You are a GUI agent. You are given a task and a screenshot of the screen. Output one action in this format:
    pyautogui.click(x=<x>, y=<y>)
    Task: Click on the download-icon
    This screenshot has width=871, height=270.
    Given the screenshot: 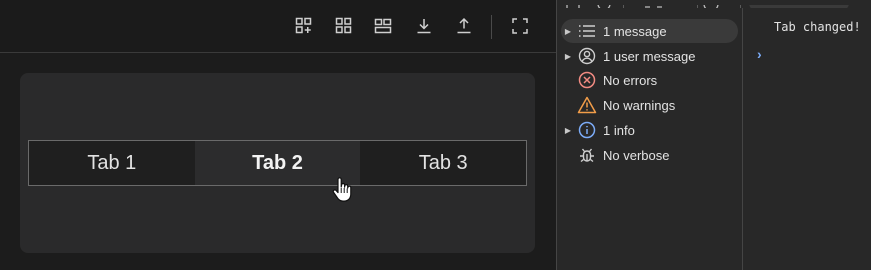 What is the action you would take?
    pyautogui.click(x=424, y=26)
    